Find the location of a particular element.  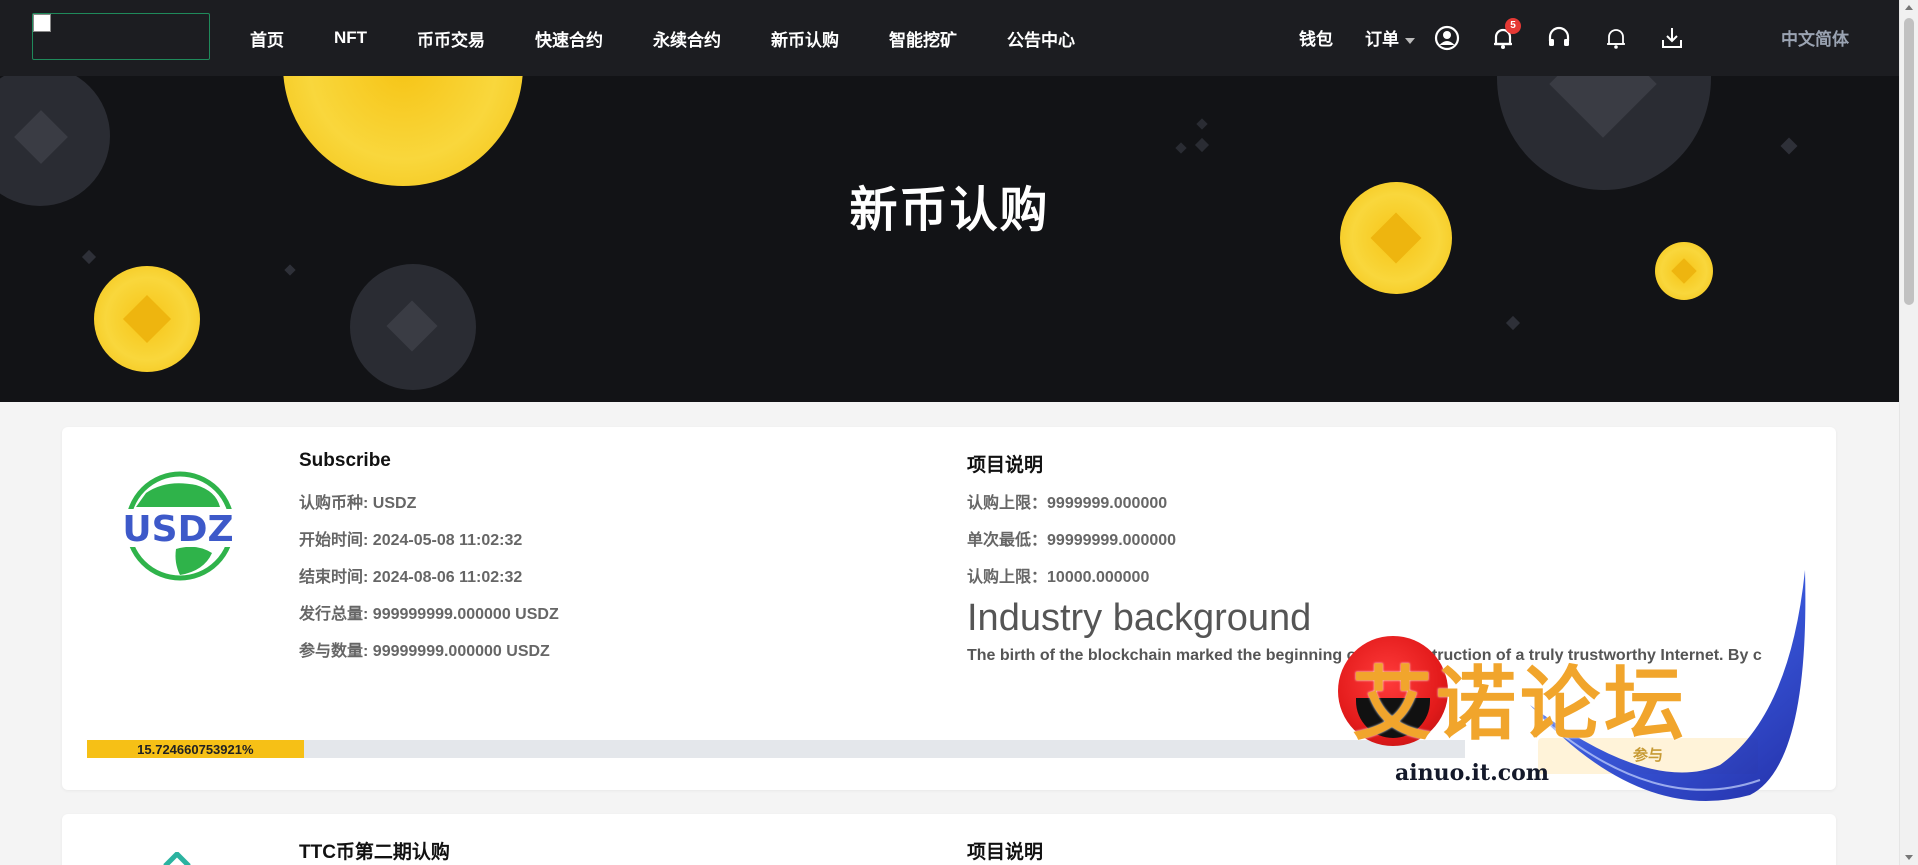

info-row-total-issue: 发行总量: 999999999.000000 USDZ is located at coordinates (429, 612).